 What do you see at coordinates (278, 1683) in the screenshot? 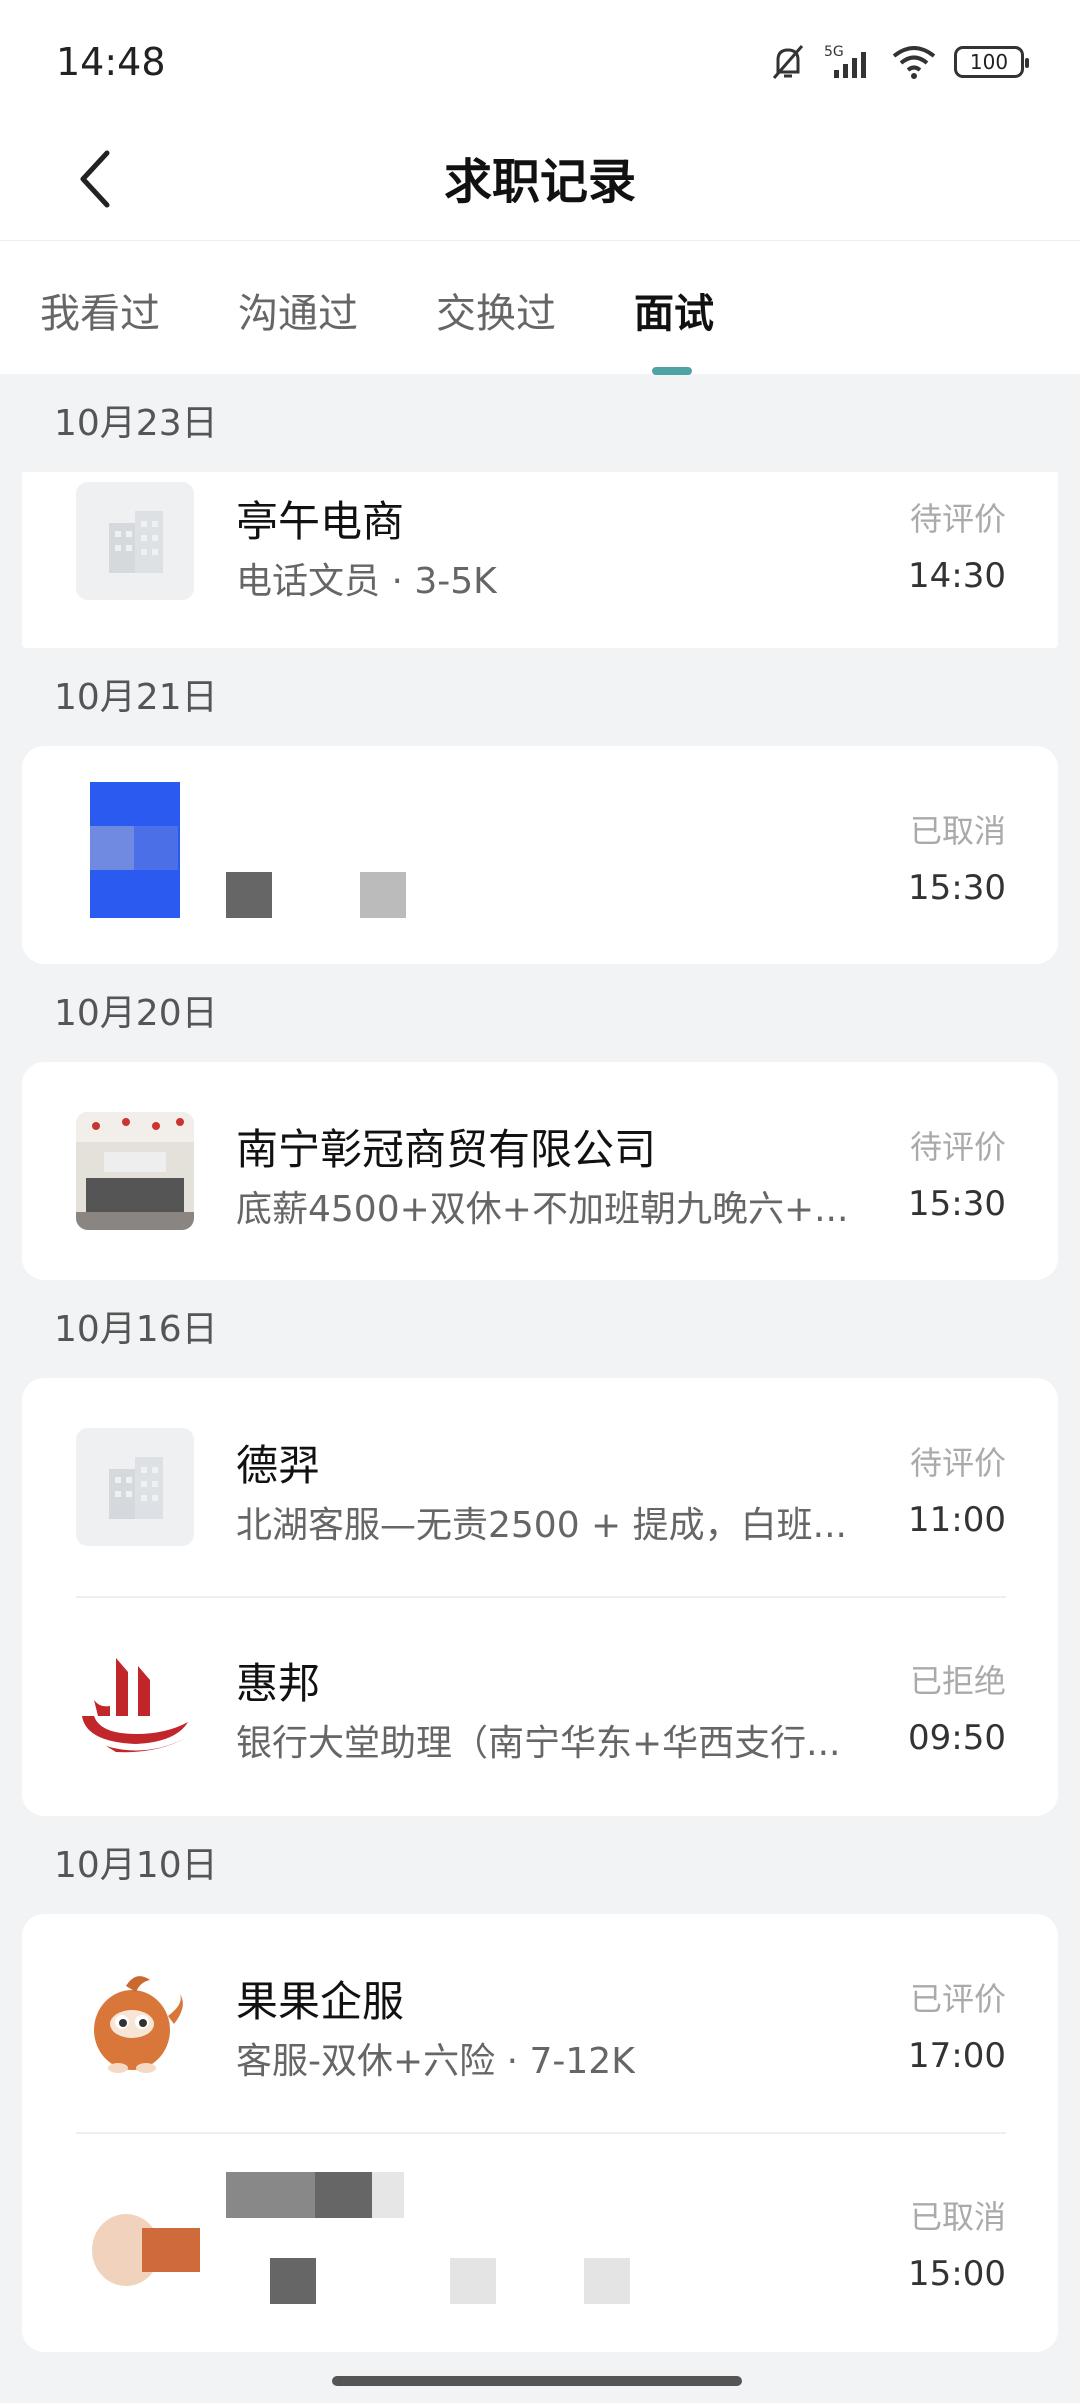
I see `company-name: 惠邦` at bounding box center [278, 1683].